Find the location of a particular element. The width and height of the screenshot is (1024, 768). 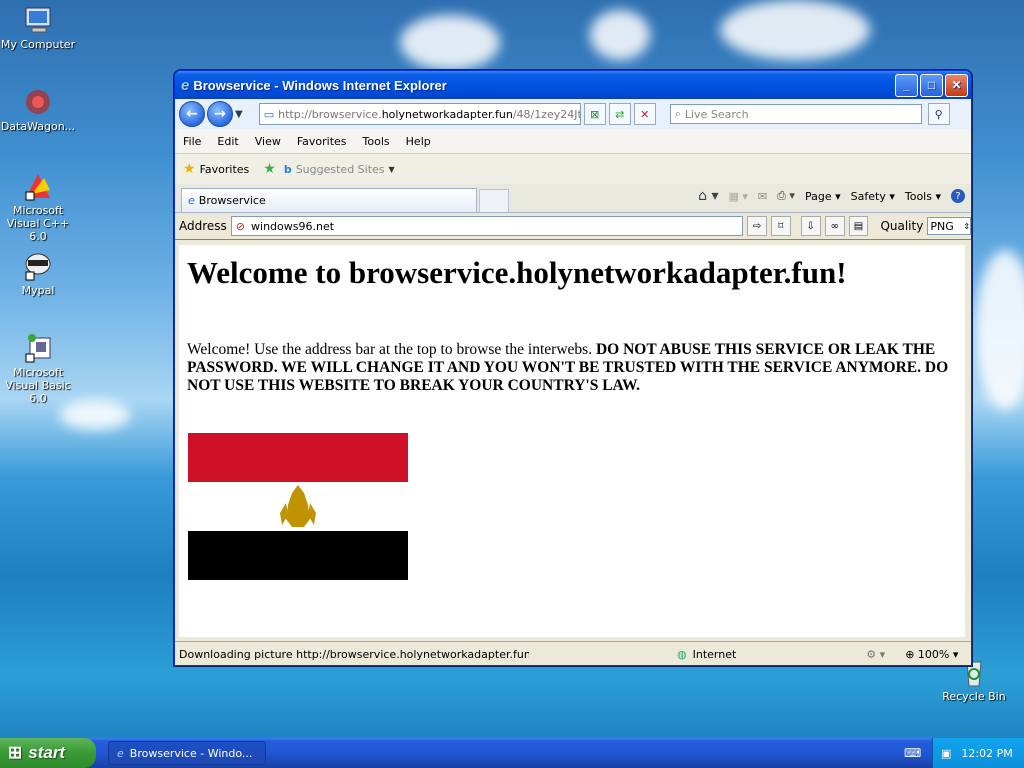

favorites-button: ★ Favorites is located at coordinates (216, 169).